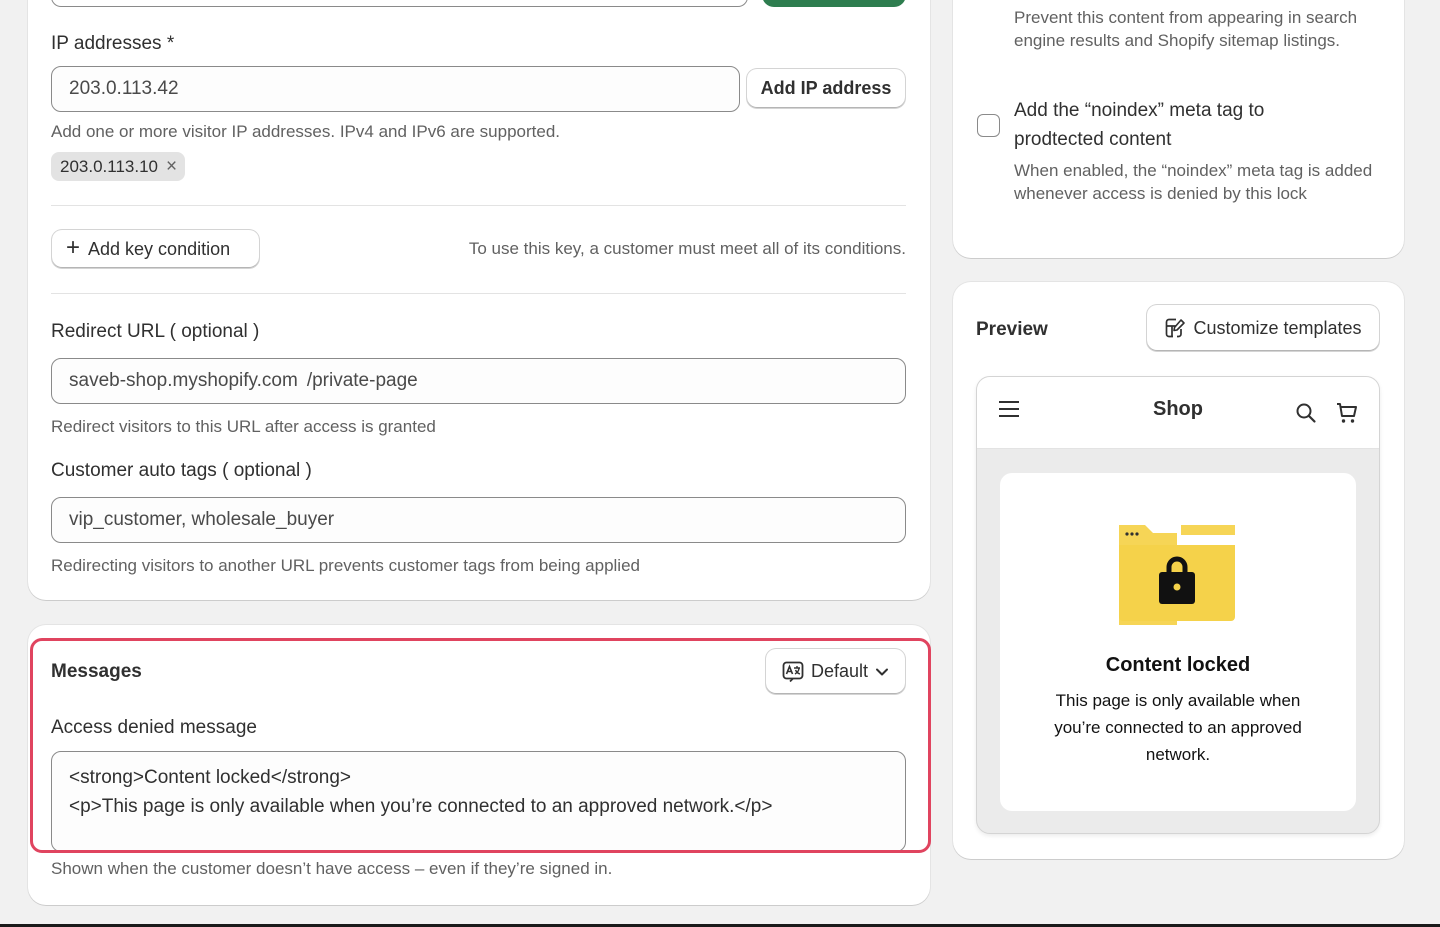  Describe the element at coordinates (1012, 329) in the screenshot. I see `preview-title: Preview` at that location.